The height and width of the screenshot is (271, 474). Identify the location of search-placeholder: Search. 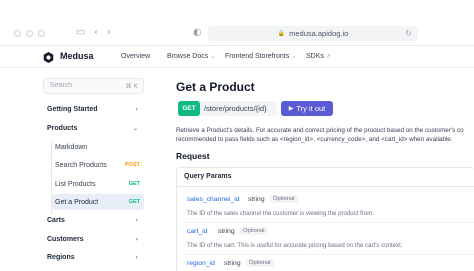
(61, 85).